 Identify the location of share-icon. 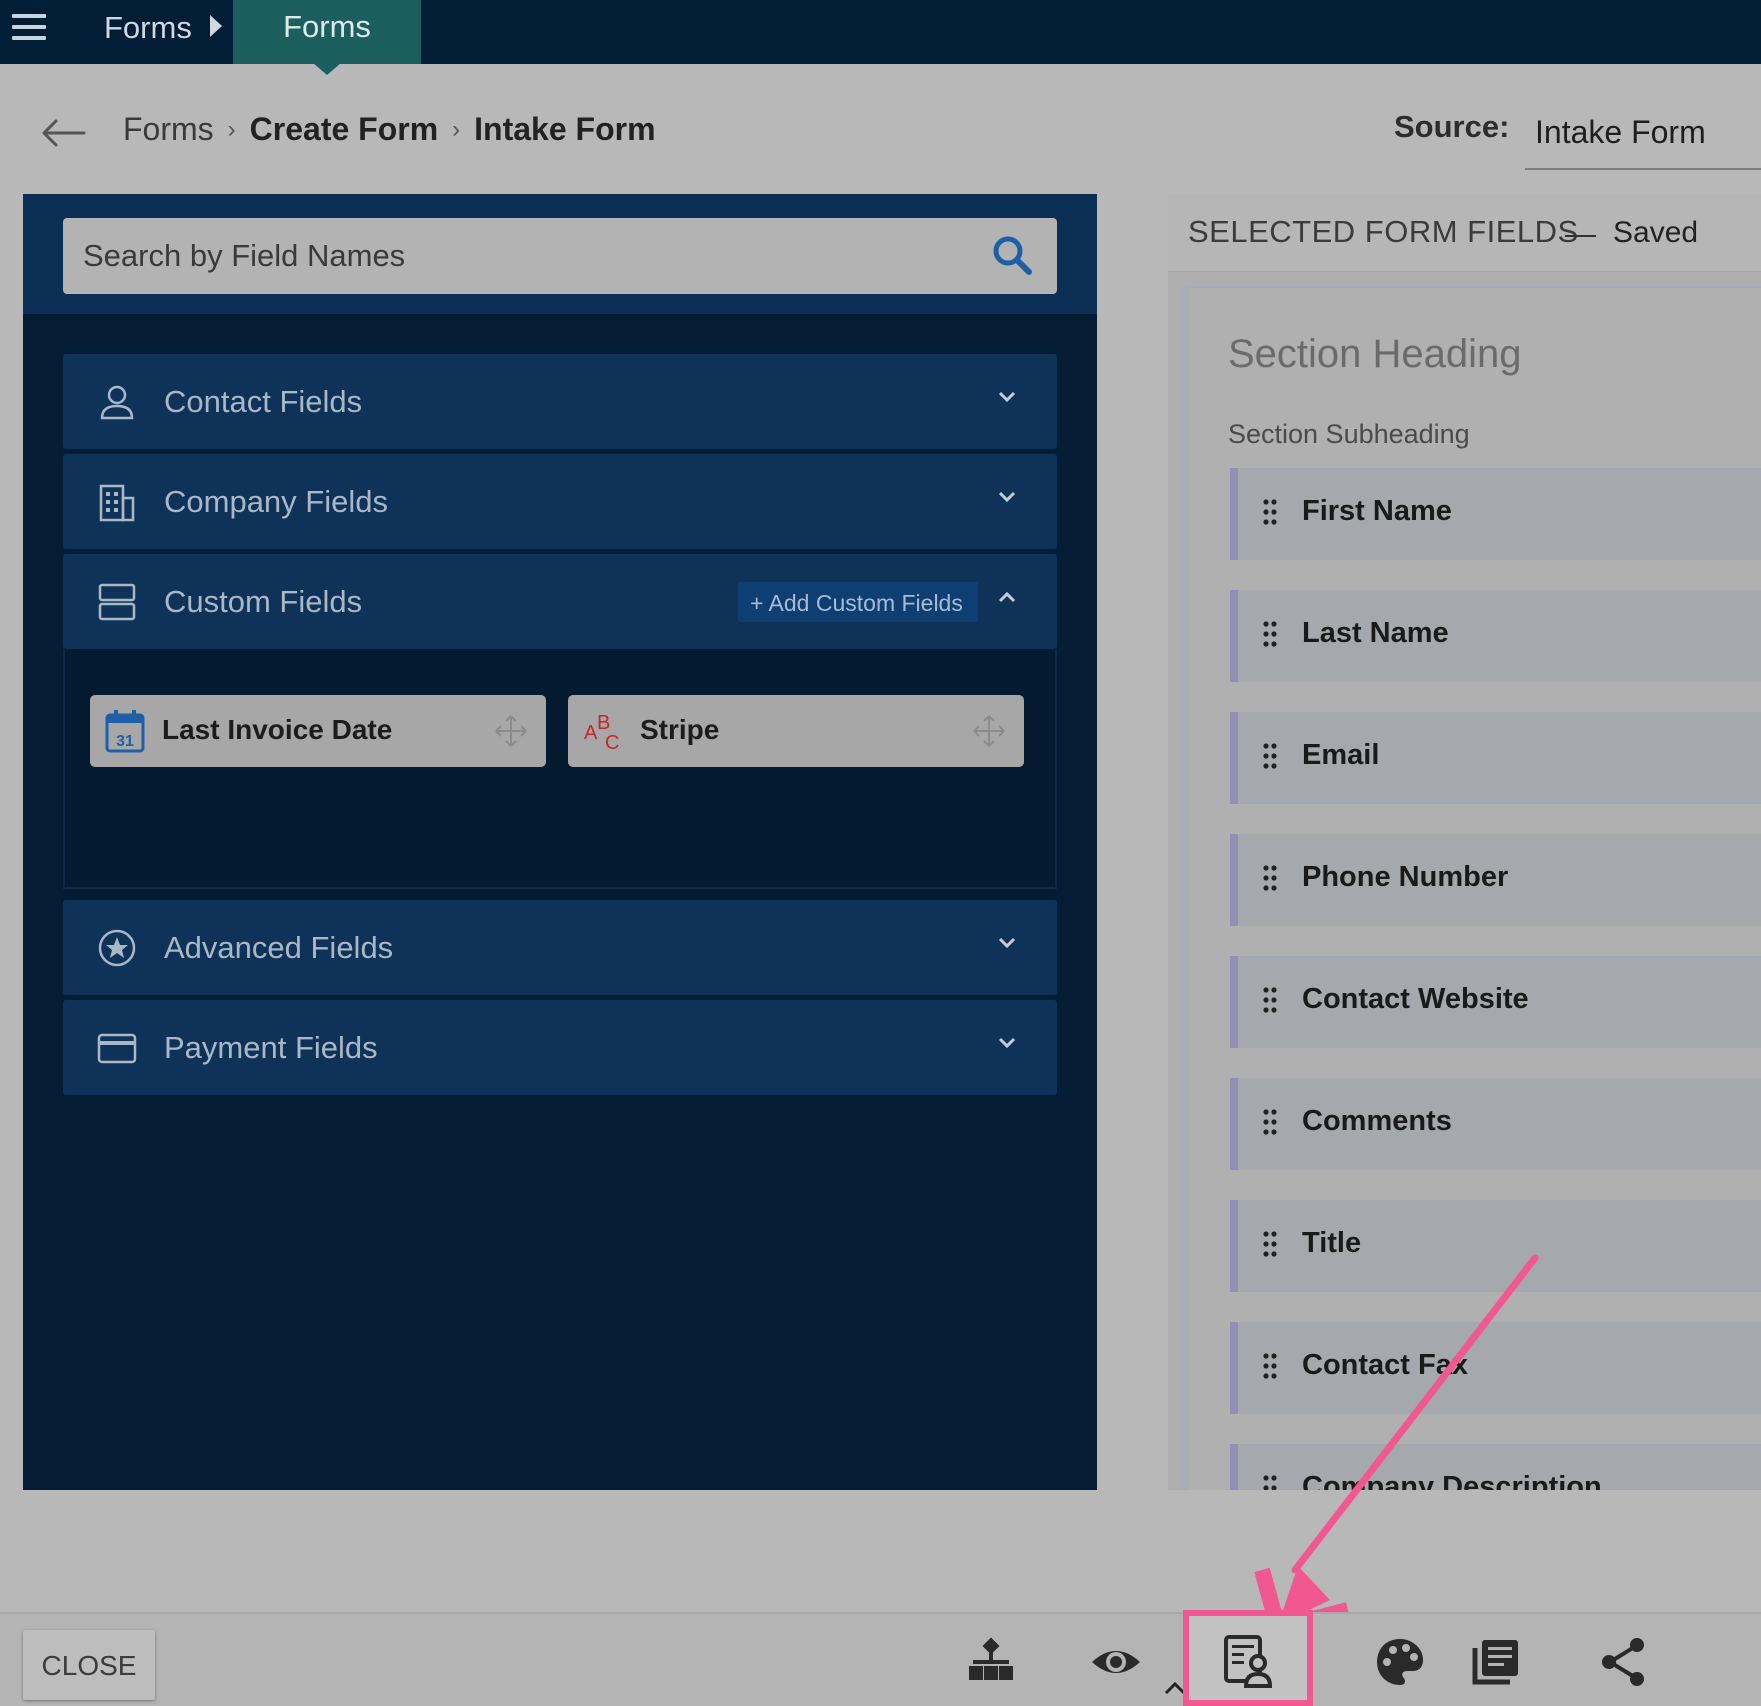
(1624, 1662).